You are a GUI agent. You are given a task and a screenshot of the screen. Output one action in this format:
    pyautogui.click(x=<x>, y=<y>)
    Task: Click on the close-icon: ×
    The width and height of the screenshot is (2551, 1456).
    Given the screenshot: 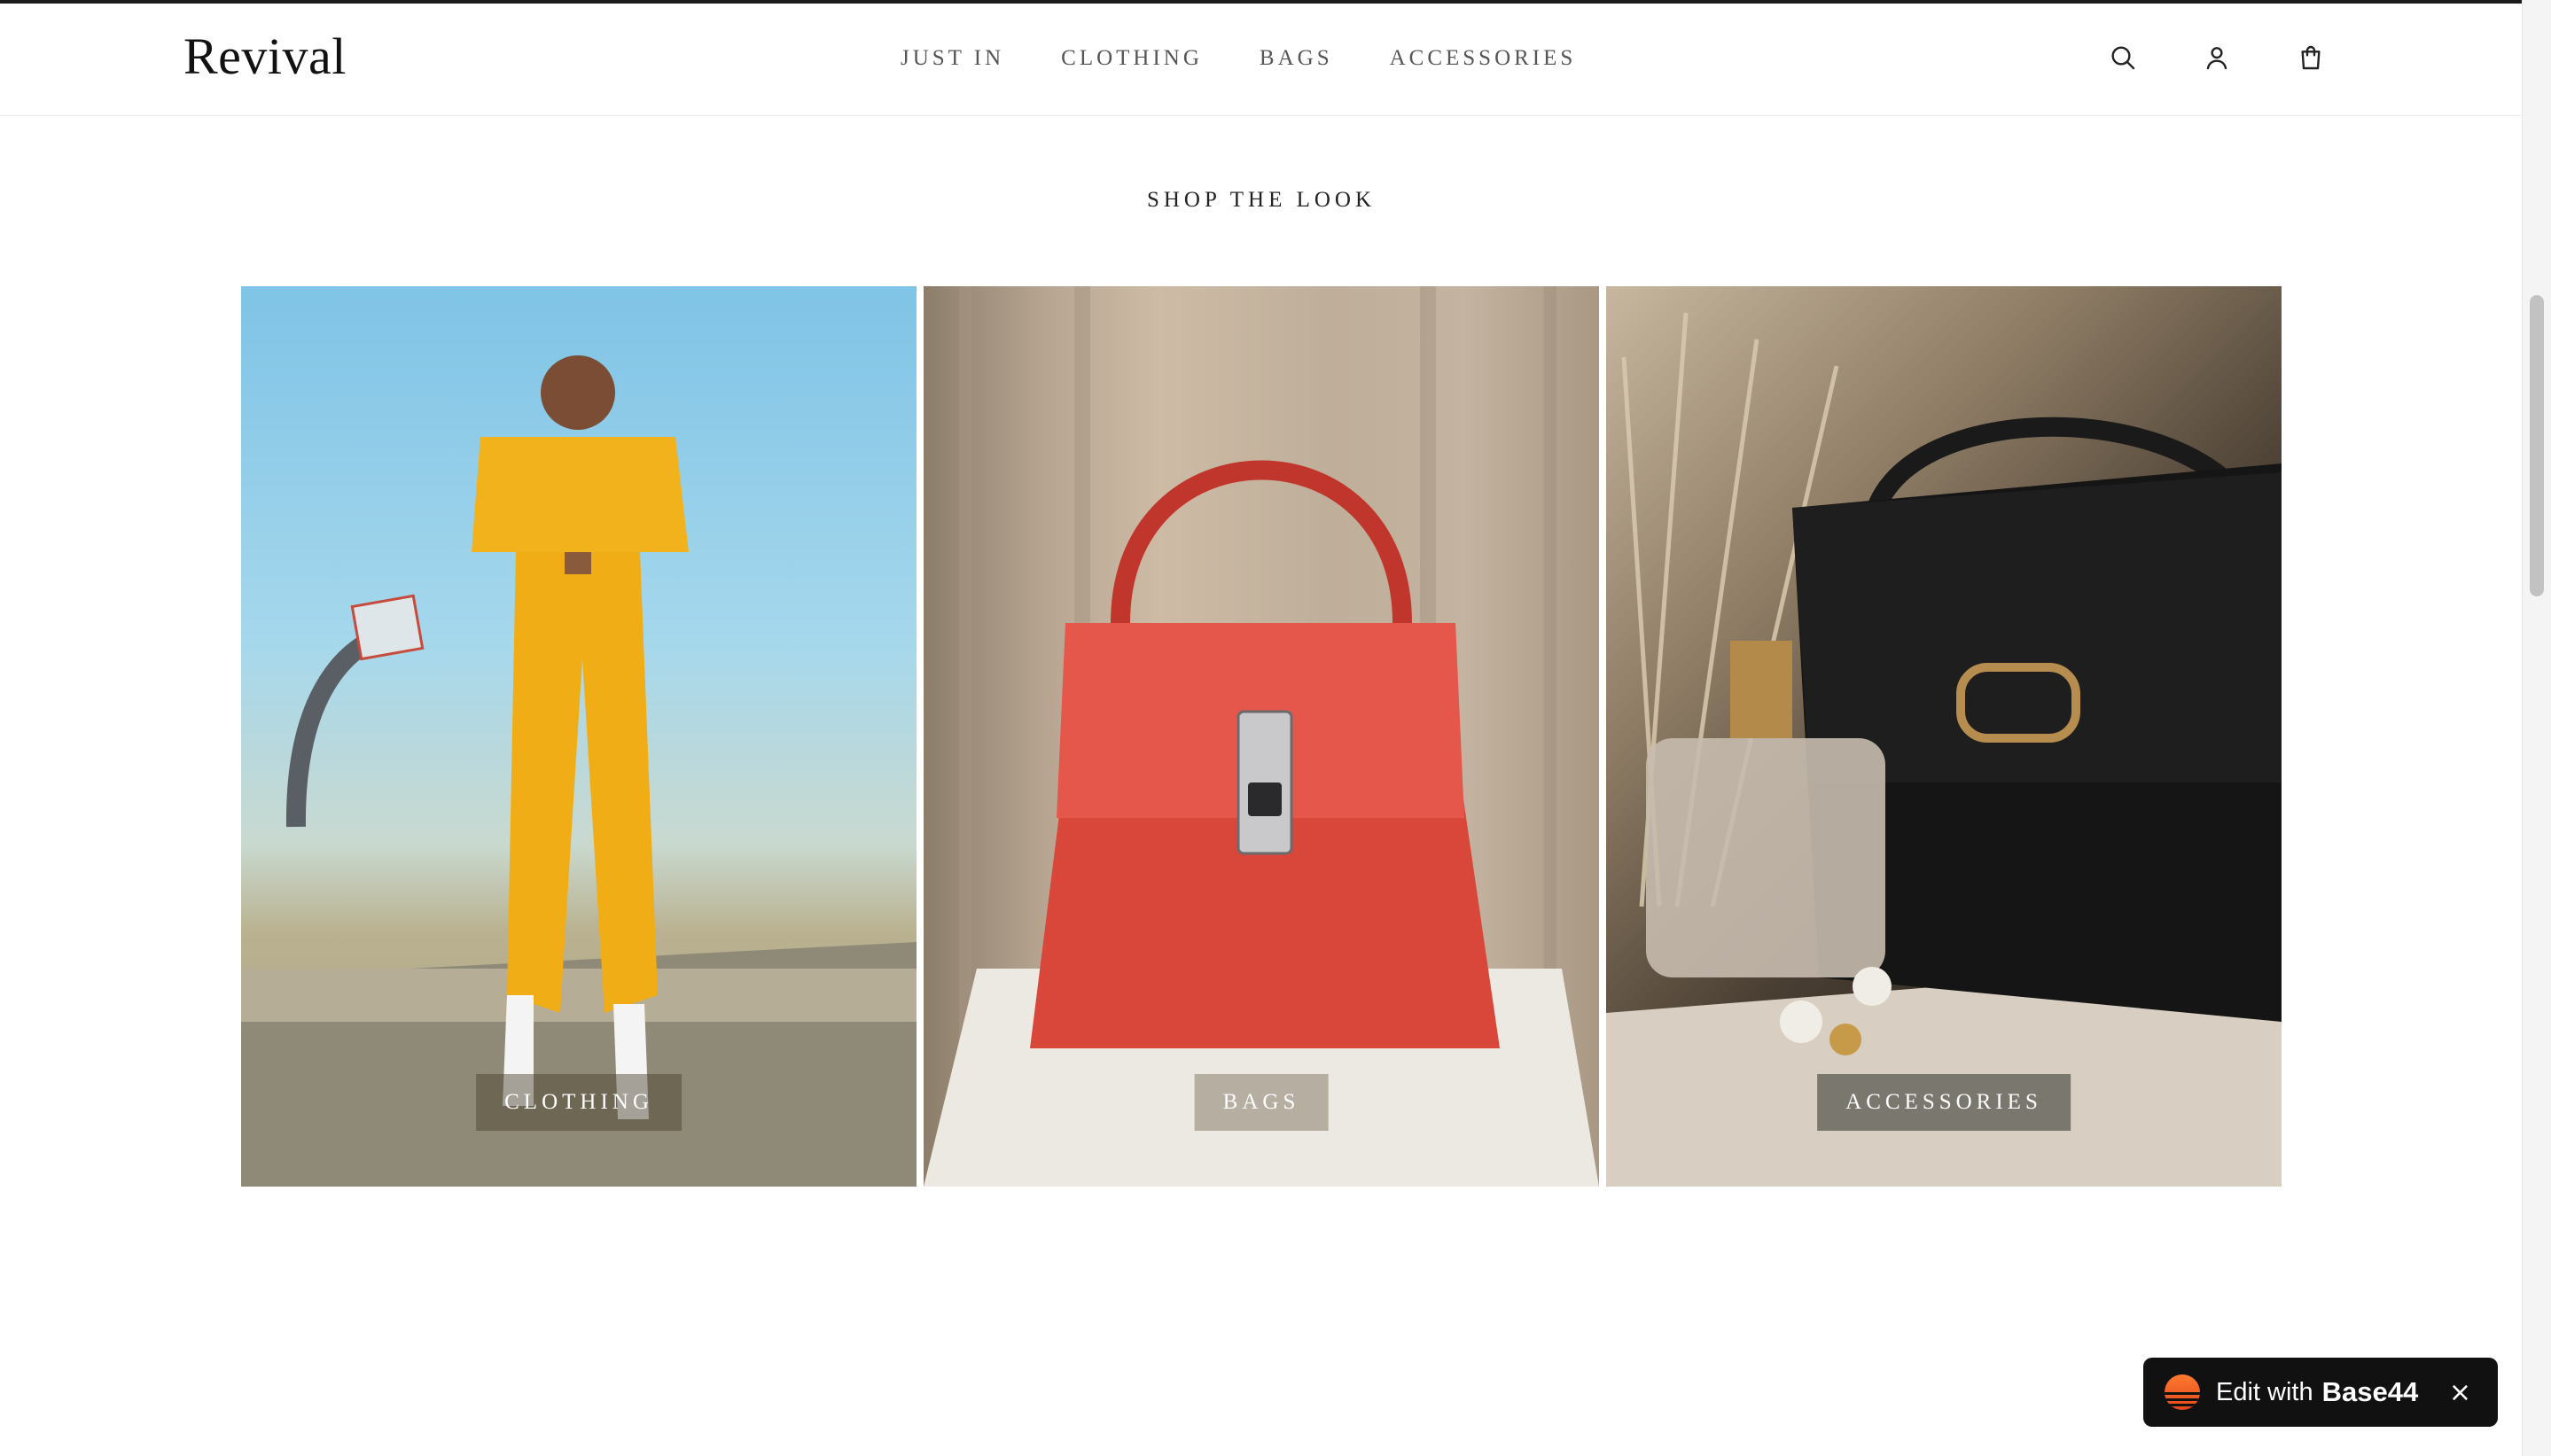 What is the action you would take?
    pyautogui.click(x=2460, y=1392)
    